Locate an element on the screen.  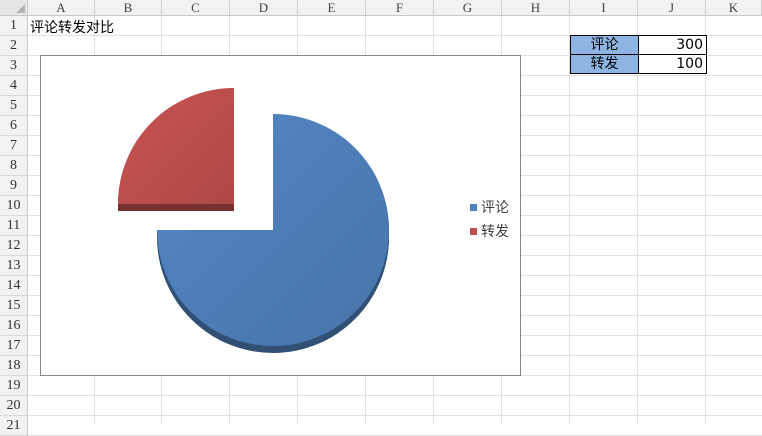
column-header-j: J is located at coordinates (672, 8).